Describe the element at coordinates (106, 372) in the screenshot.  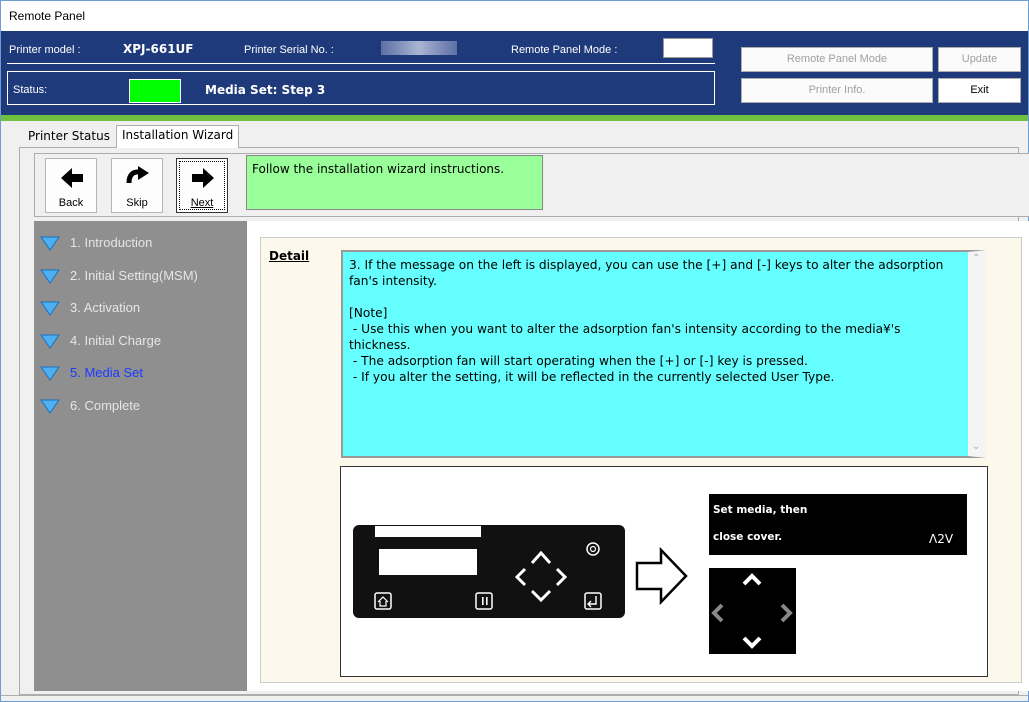
I see `step-label: 5. Media Set` at that location.